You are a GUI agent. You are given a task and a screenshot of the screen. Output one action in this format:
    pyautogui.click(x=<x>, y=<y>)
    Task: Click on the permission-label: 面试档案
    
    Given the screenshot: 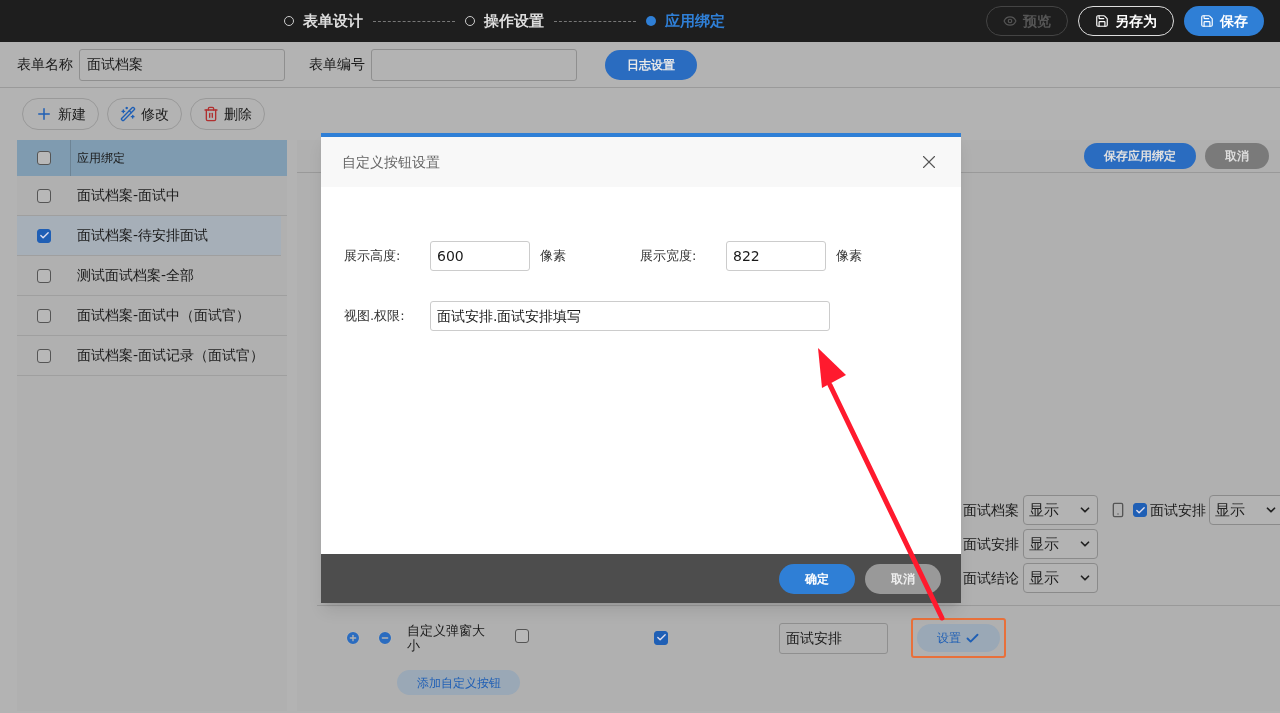 What is the action you would take?
    pyautogui.click(x=991, y=510)
    